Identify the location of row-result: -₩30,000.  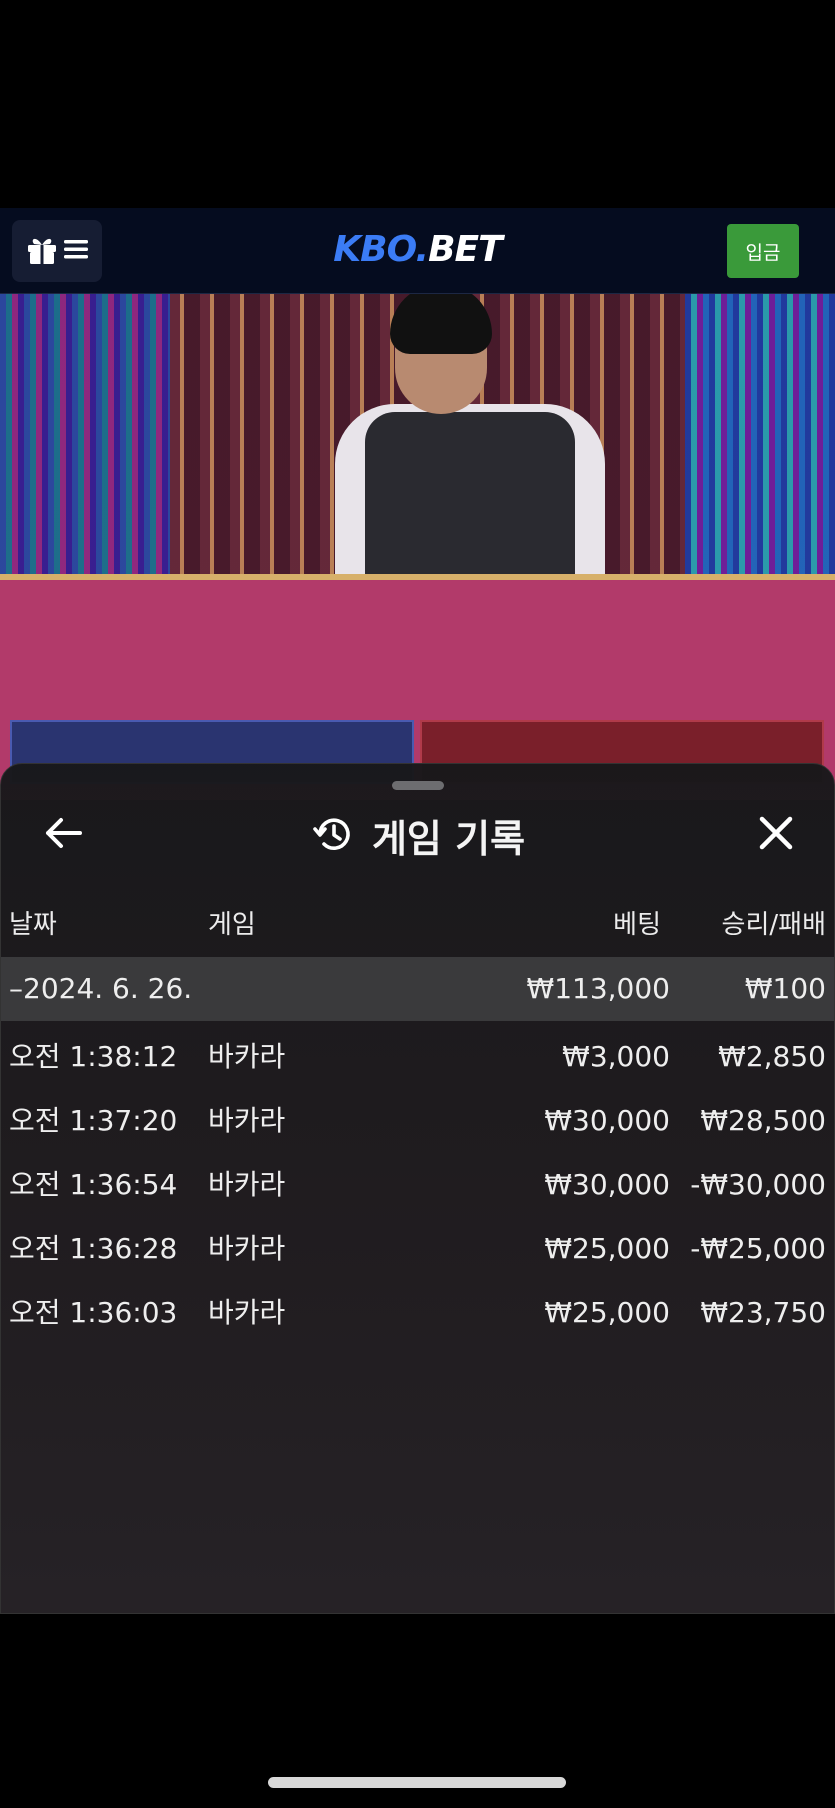
(758, 1184).